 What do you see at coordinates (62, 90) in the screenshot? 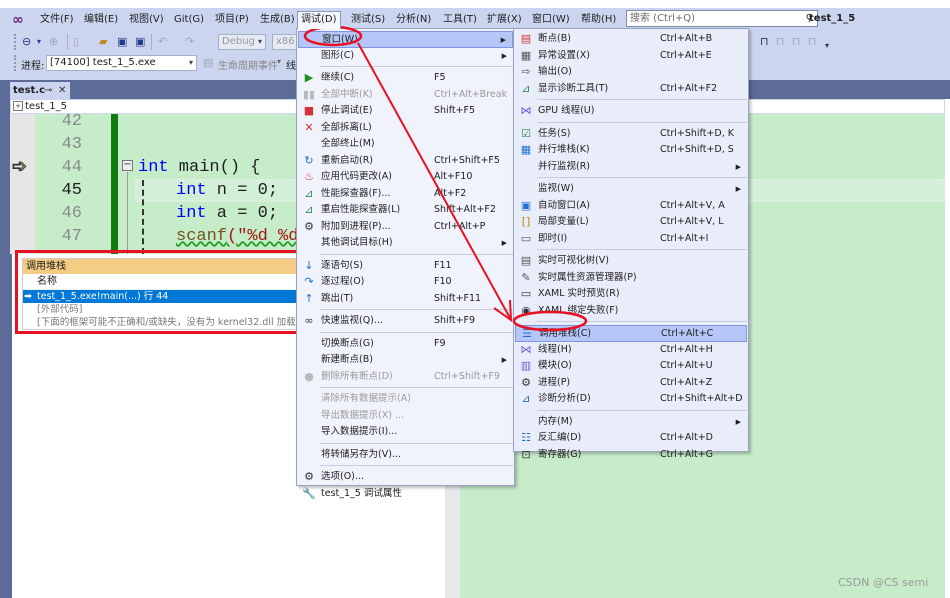
I see `close-icon: ✕` at bounding box center [62, 90].